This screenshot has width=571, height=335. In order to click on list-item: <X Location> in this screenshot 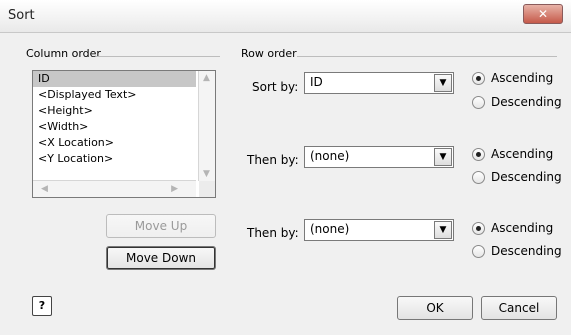, I will do `click(114, 143)`.